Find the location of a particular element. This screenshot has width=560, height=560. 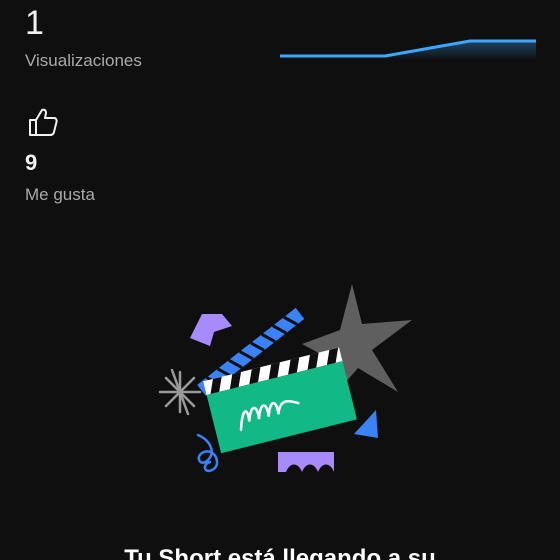

likes-count: 9 is located at coordinates (31, 162).